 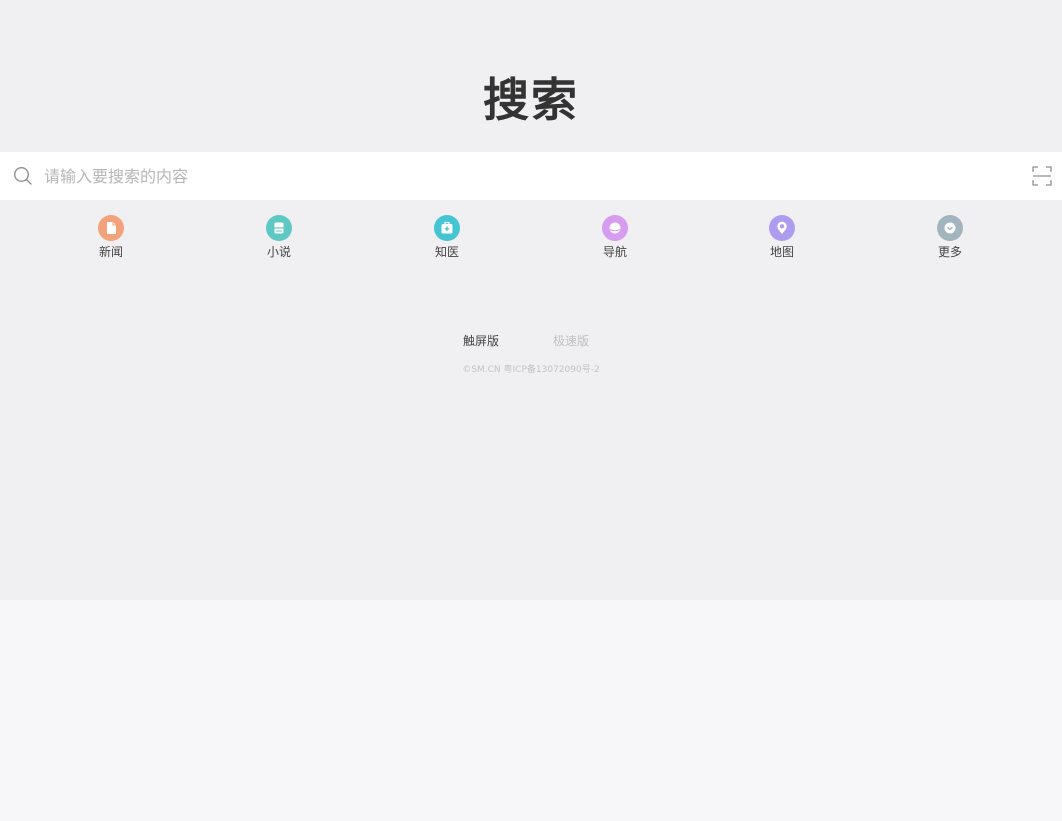 I want to click on site-logo: 搜索, so click(x=531, y=100).